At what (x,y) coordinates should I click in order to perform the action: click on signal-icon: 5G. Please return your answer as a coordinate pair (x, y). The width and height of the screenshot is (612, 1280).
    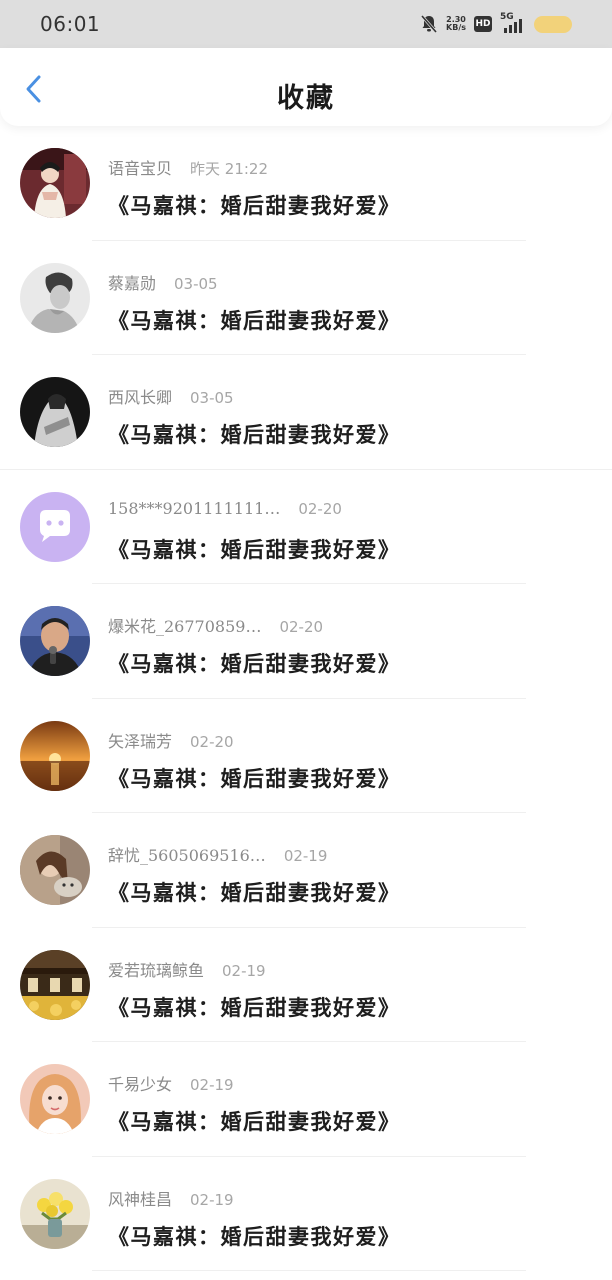
    Looking at the image, I should click on (513, 22).